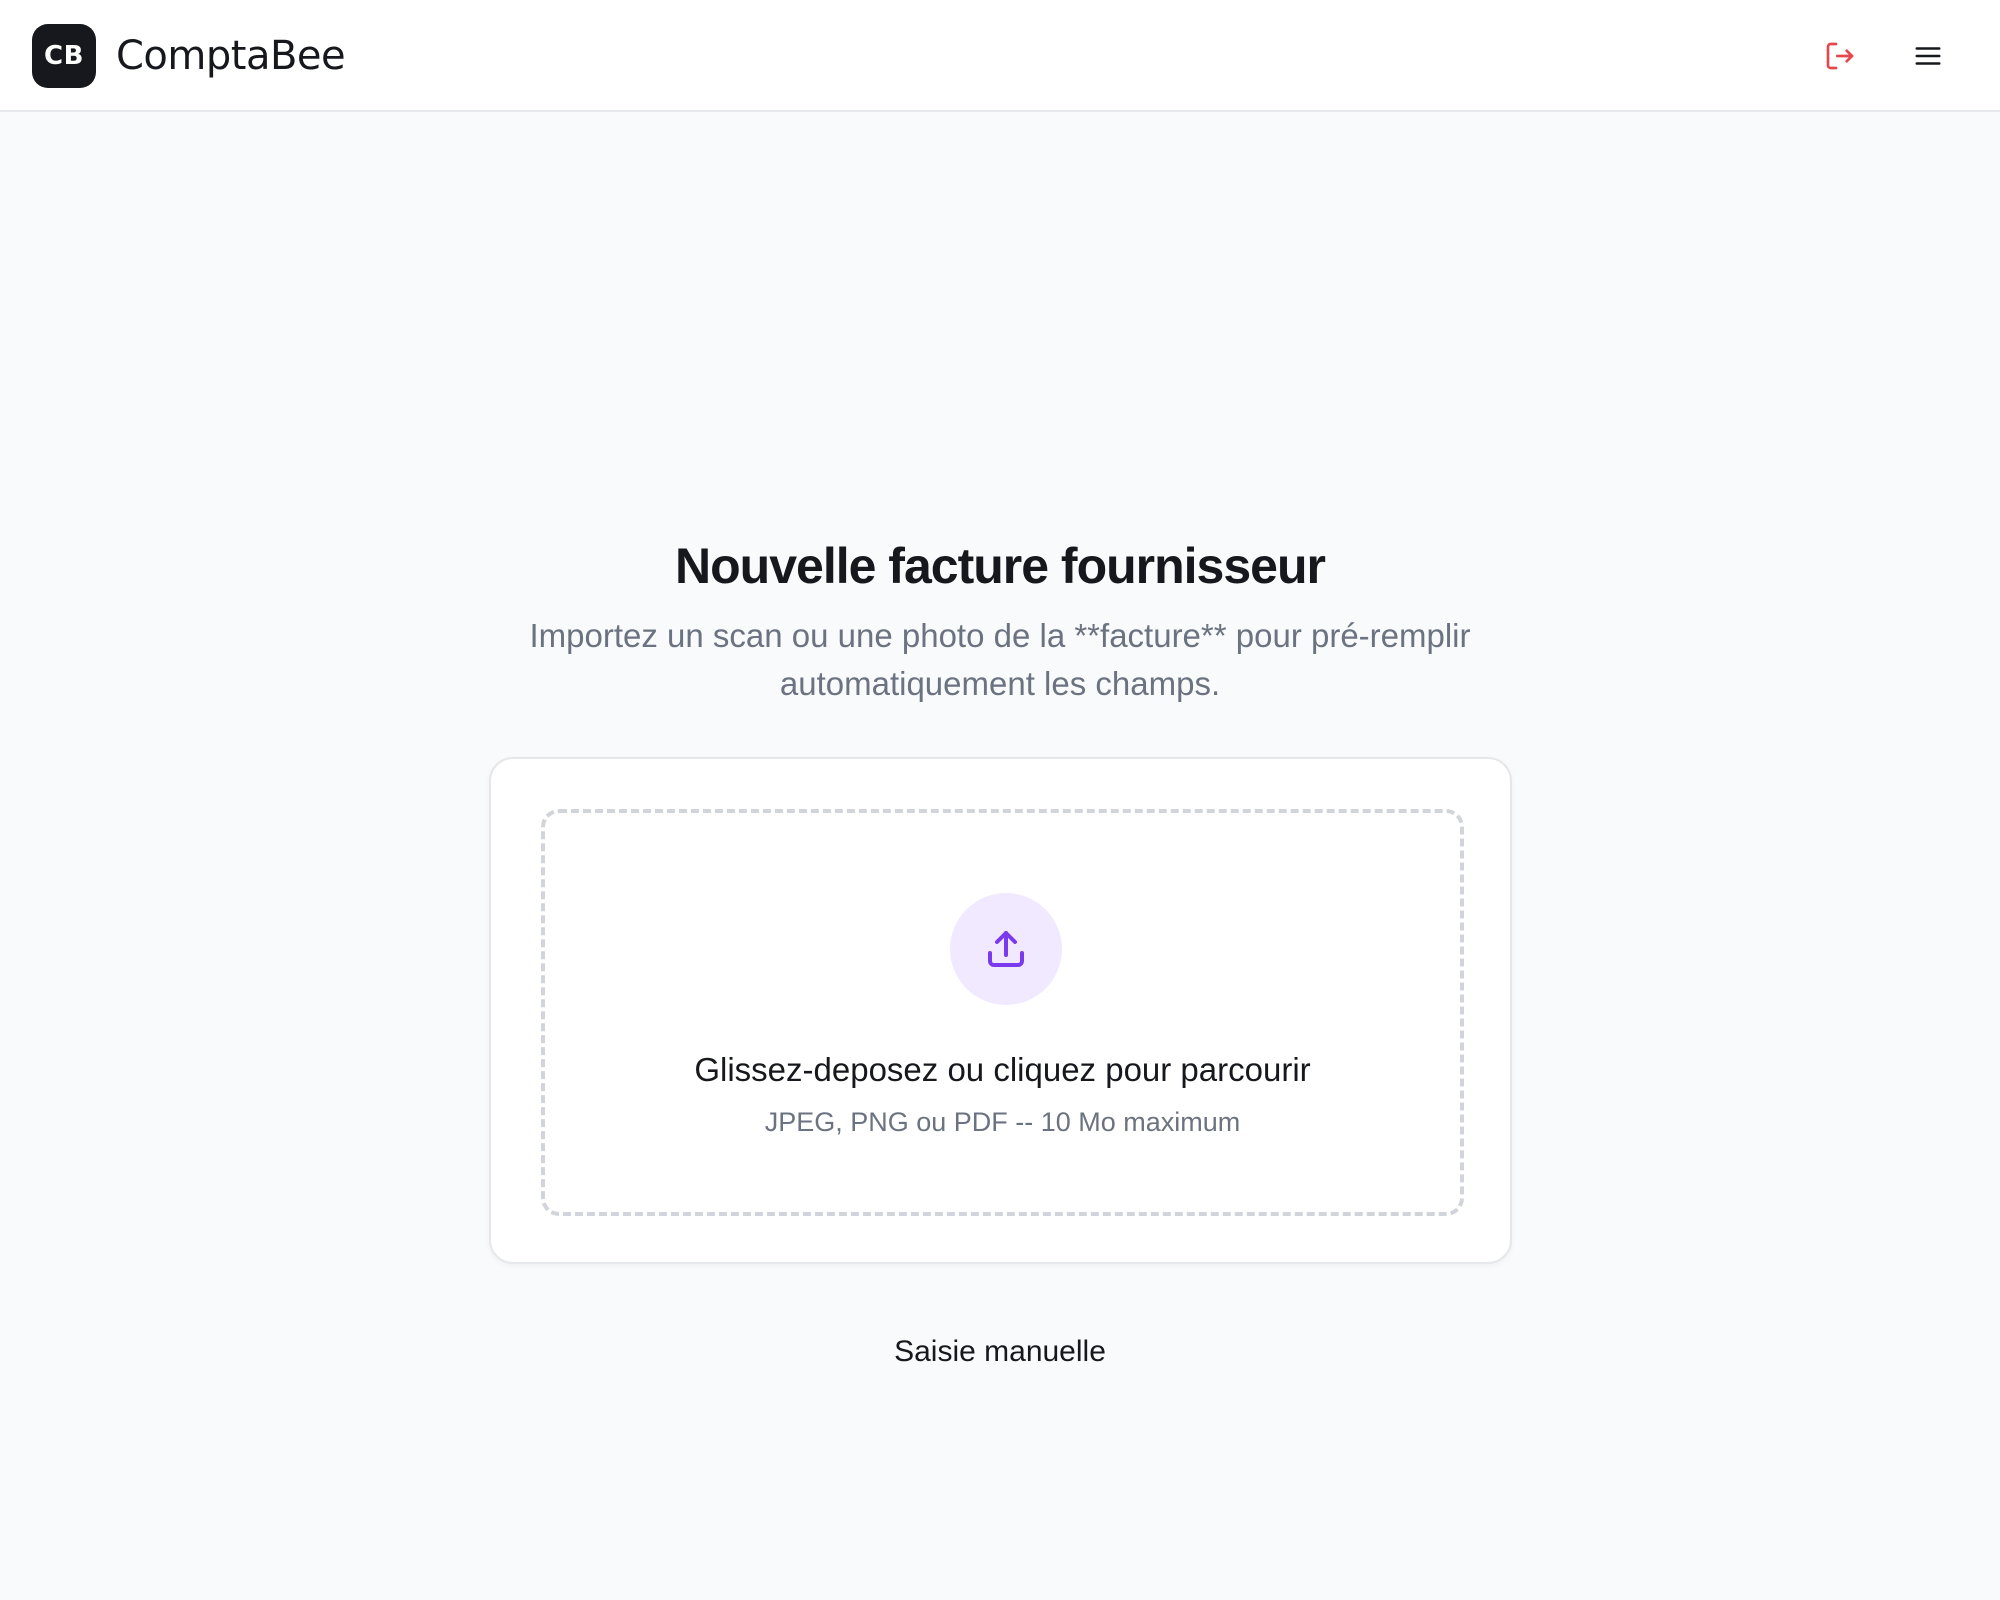  I want to click on upload-icon, so click(1006, 949).